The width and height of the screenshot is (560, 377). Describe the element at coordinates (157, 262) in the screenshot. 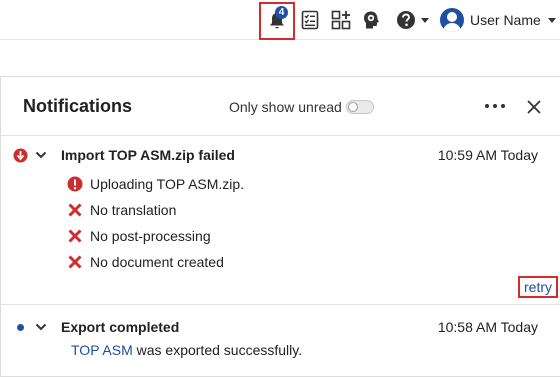

I see `step-text: No document created` at that location.